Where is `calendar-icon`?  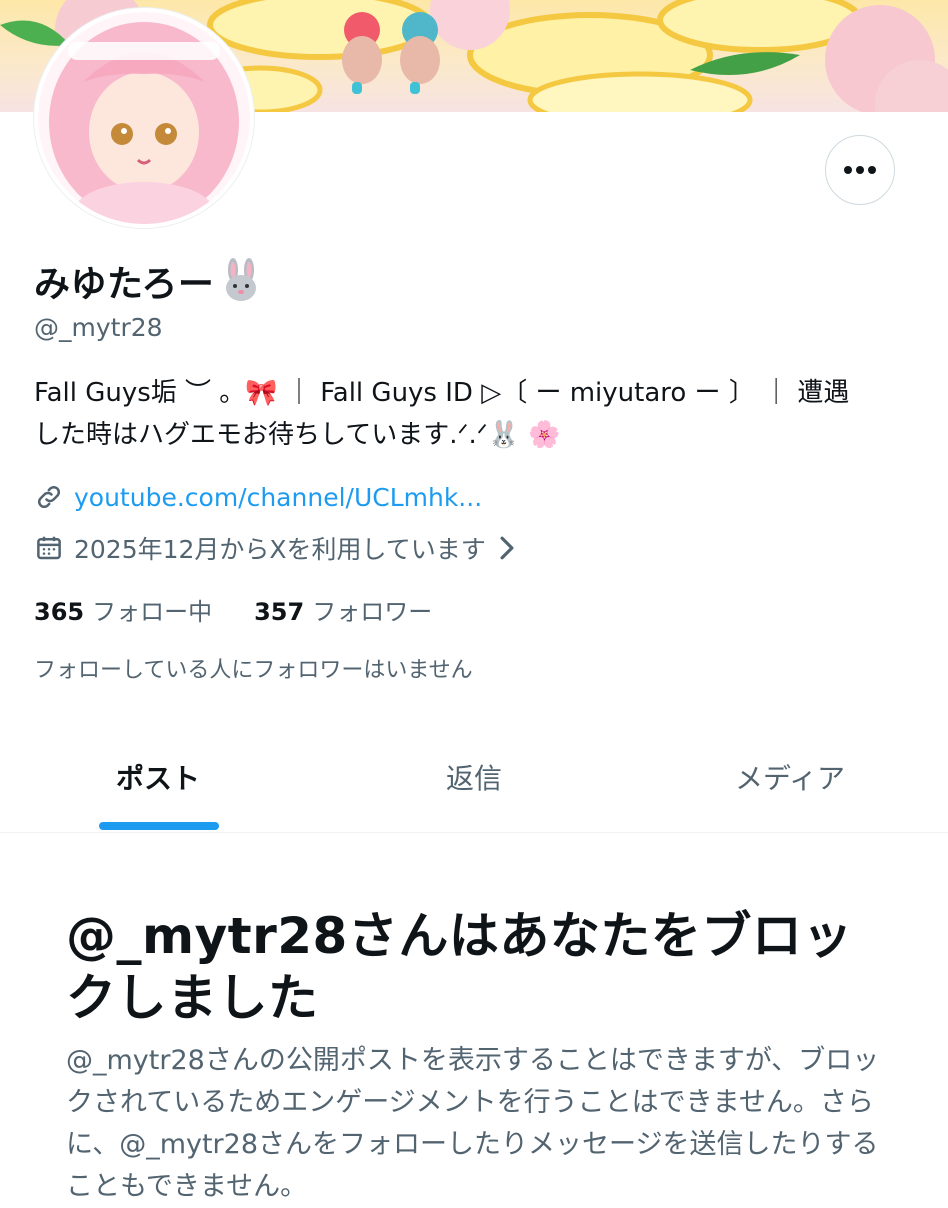 calendar-icon is located at coordinates (49, 548).